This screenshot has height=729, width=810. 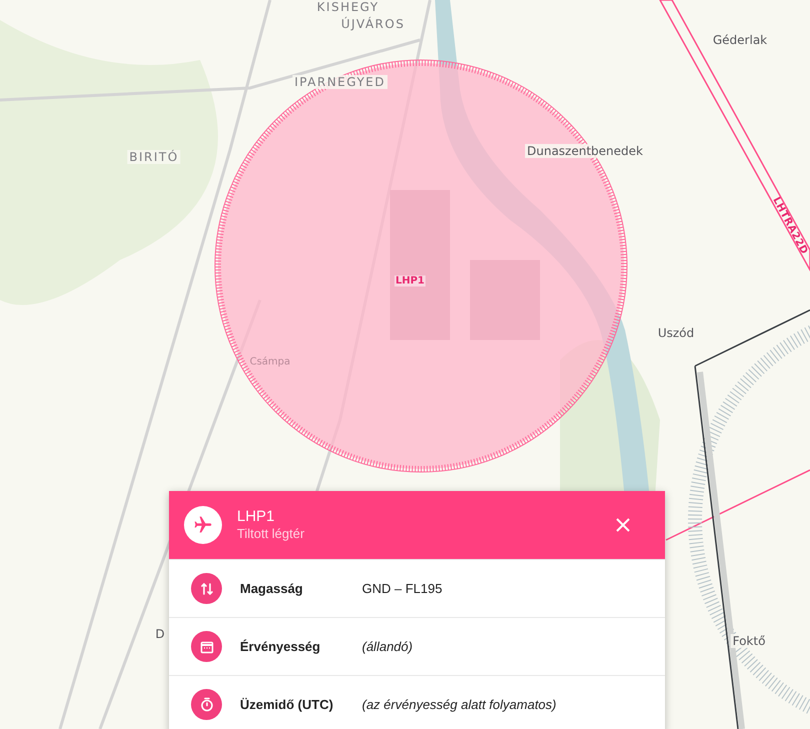 I want to click on place-label: Uszód, so click(x=676, y=333).